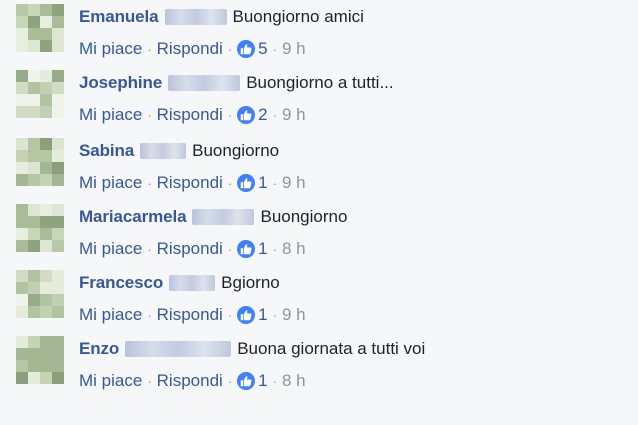  I want to click on reaction-count: 5, so click(262, 49).